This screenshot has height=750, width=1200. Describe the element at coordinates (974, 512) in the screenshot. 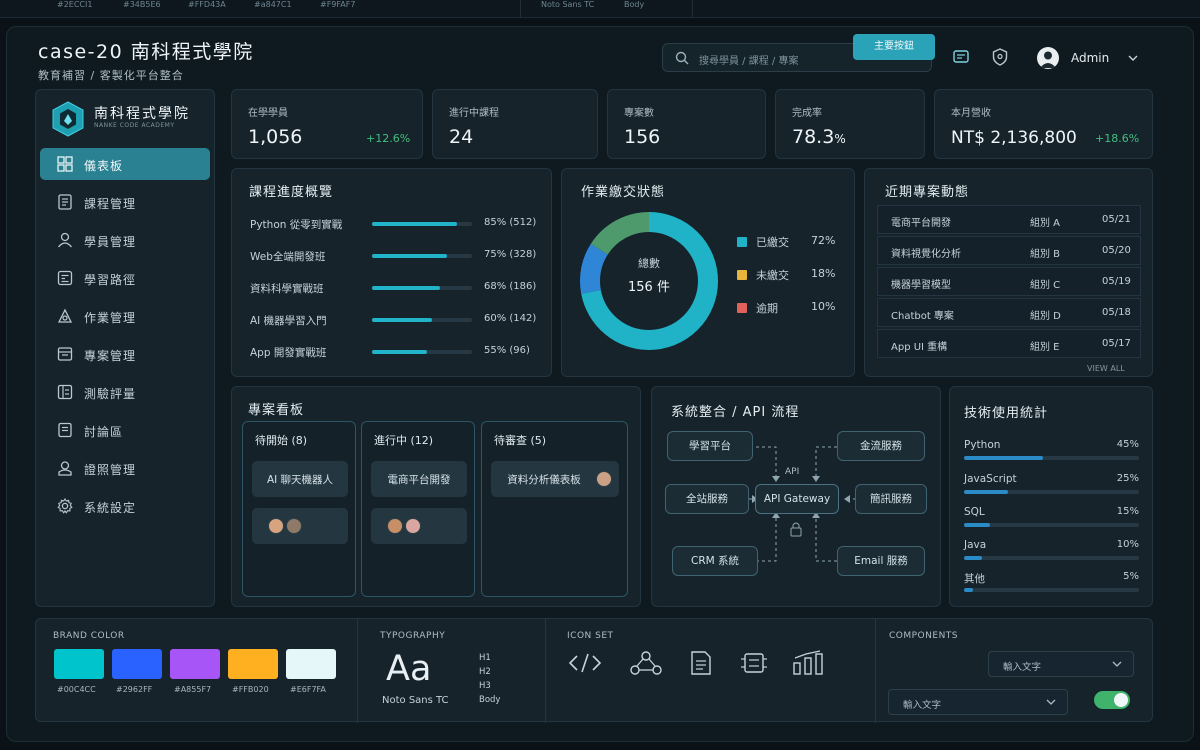

I see `tech-name: SQL` at that location.